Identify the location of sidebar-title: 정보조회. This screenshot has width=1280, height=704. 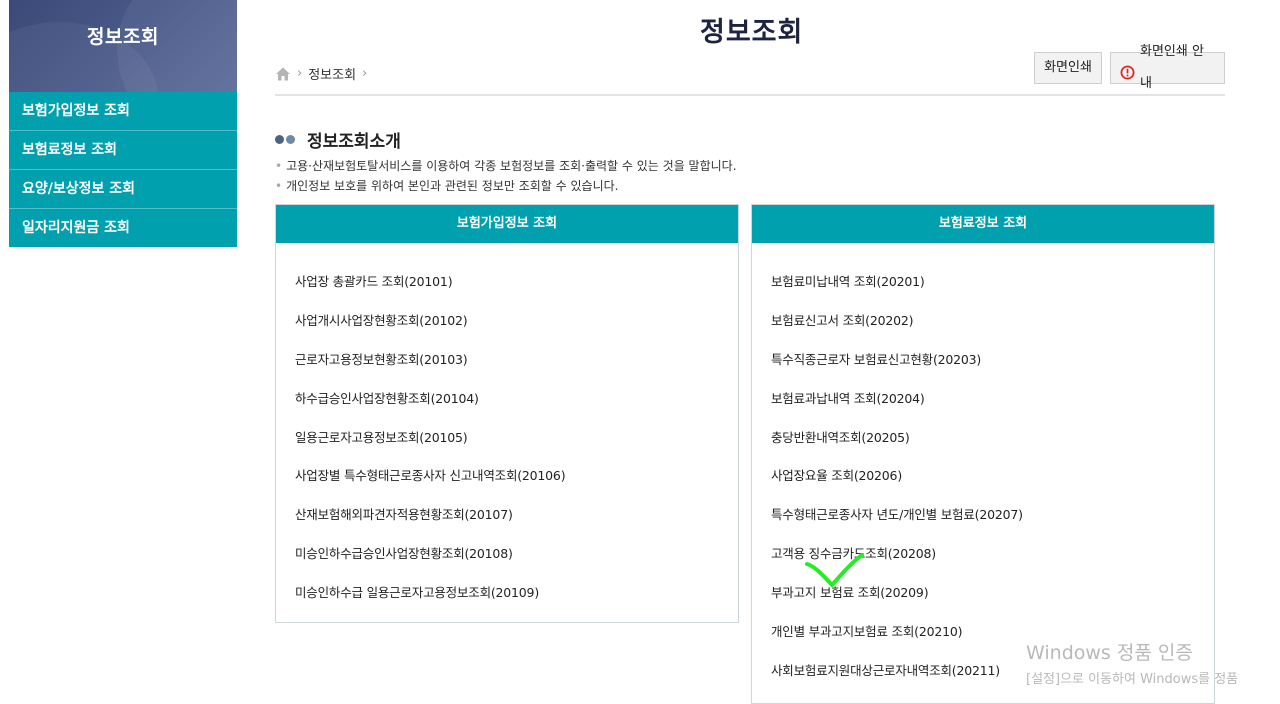
(123, 37).